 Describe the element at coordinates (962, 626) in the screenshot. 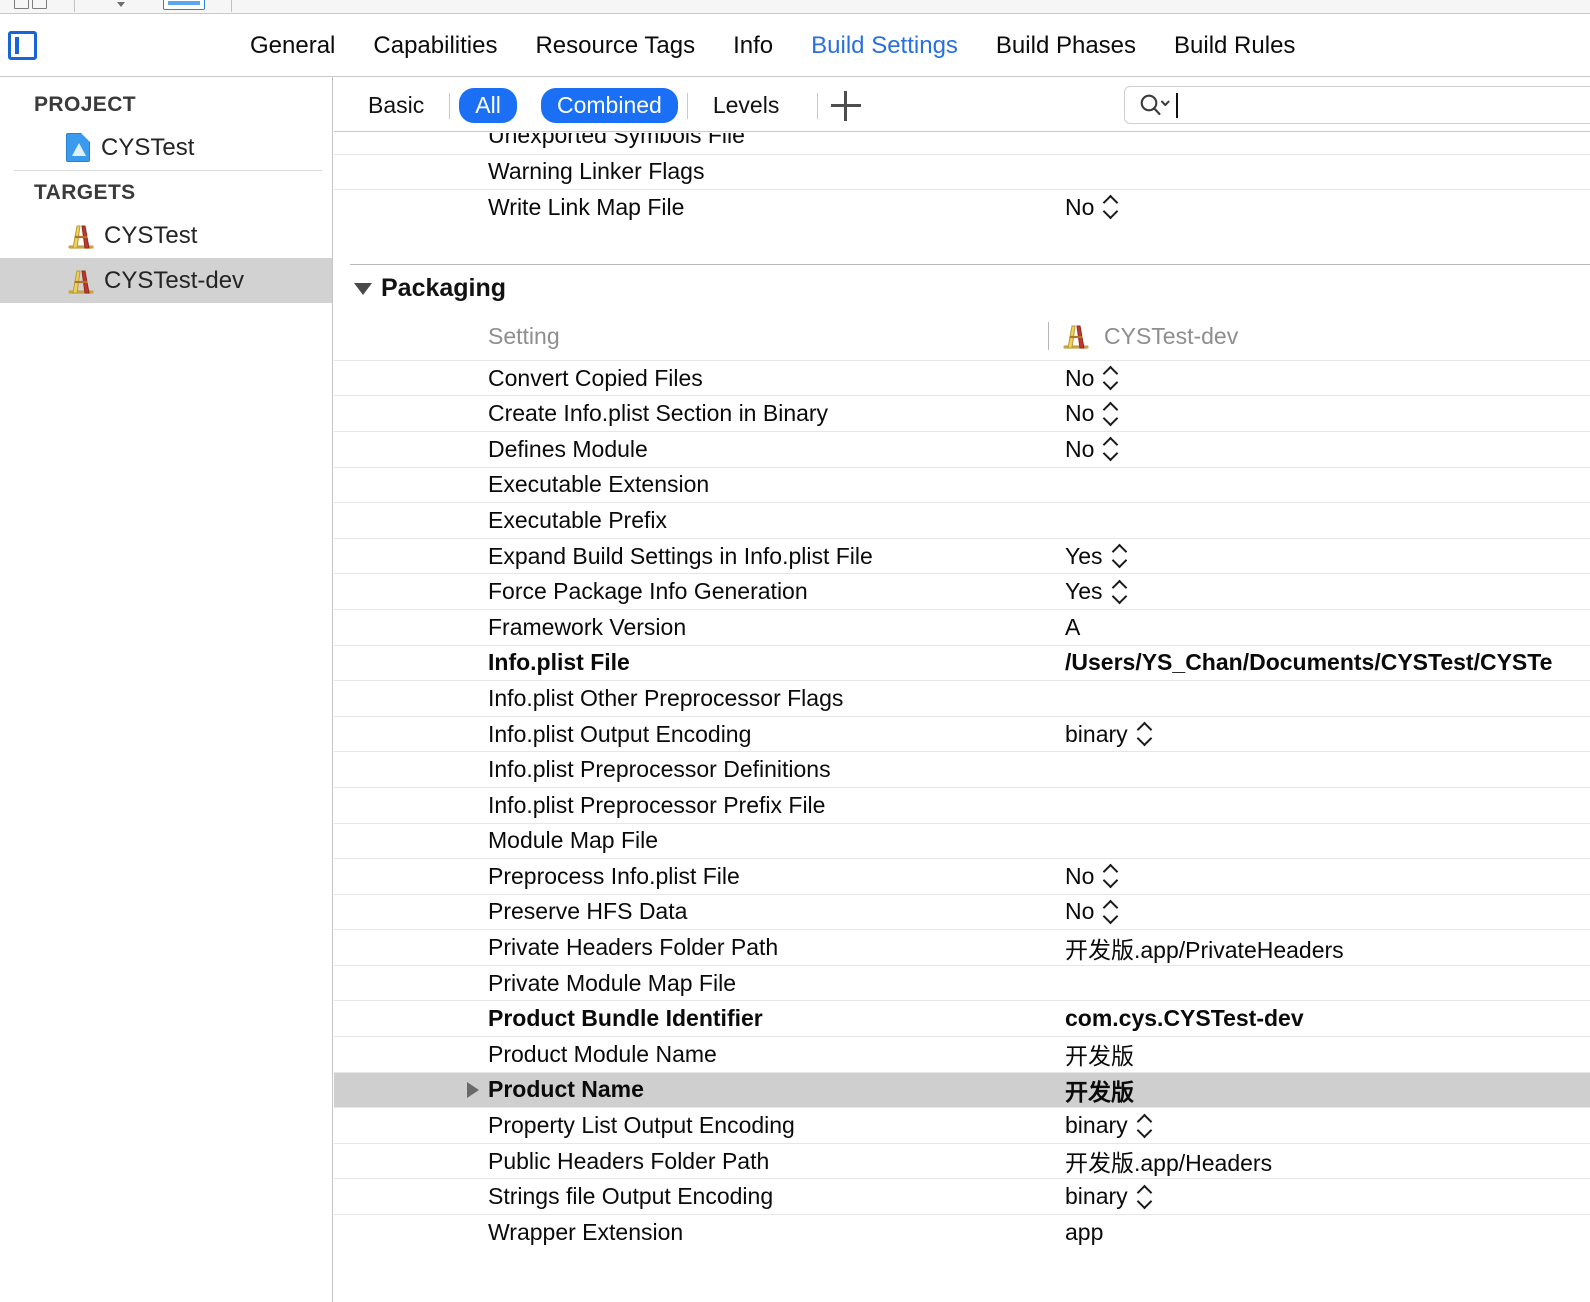

I see `build-setting-row: Framework Version A` at that location.